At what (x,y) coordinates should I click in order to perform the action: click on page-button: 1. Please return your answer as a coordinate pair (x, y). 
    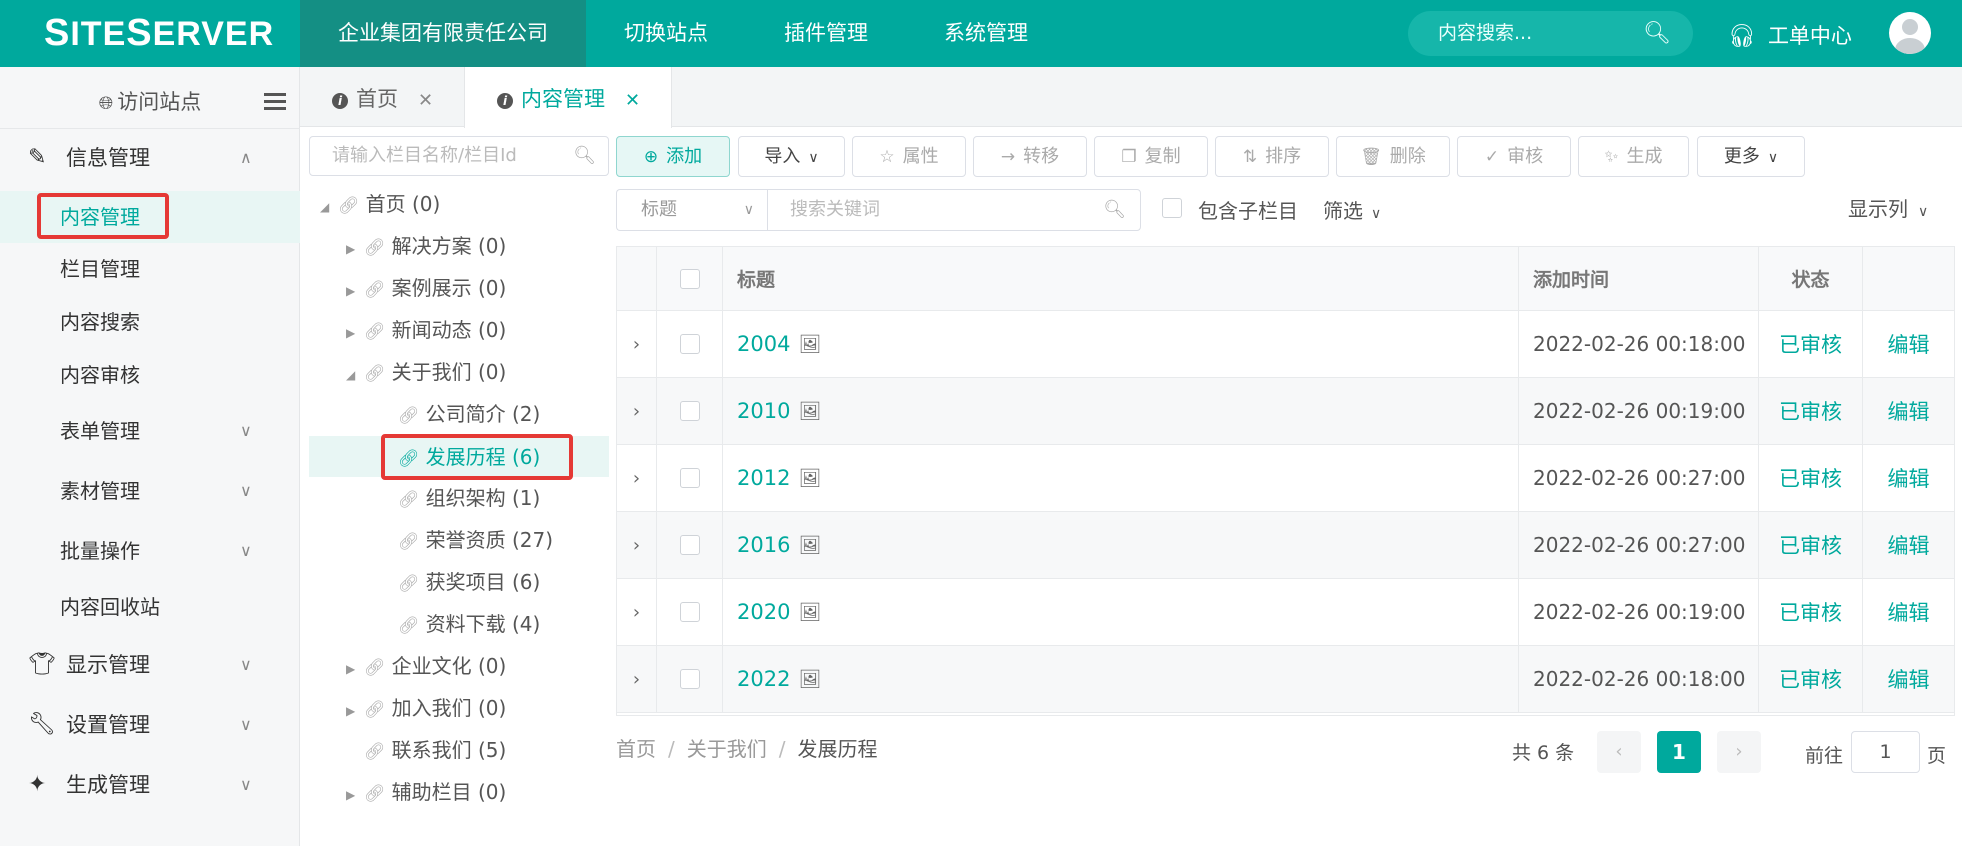
    Looking at the image, I should click on (1679, 752).